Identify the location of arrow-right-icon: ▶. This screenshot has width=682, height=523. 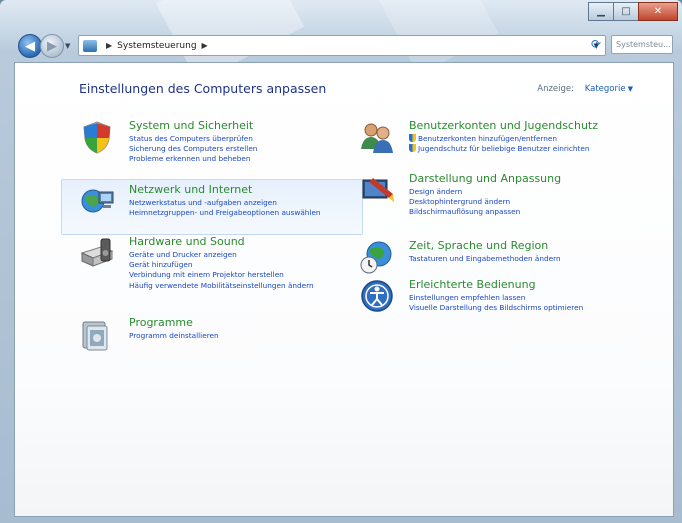
(52, 46).